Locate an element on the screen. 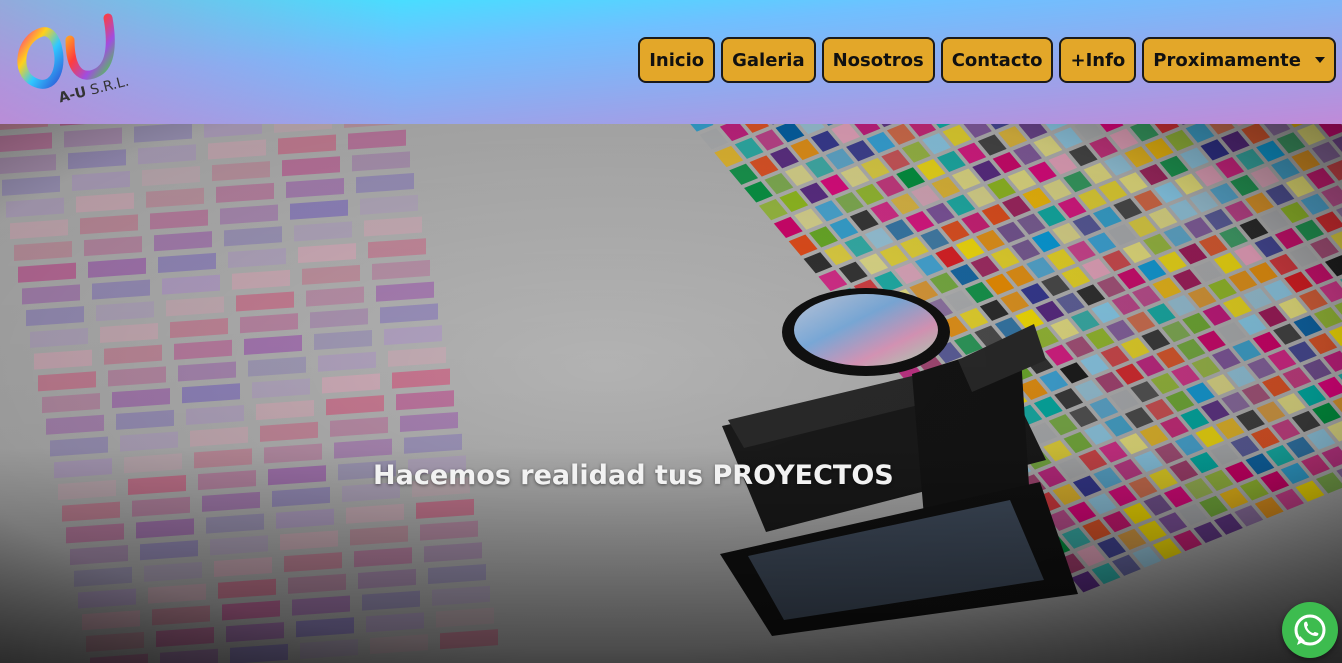 The image size is (1342, 663). nav-nosotros-button: Nosotros is located at coordinates (878, 60).